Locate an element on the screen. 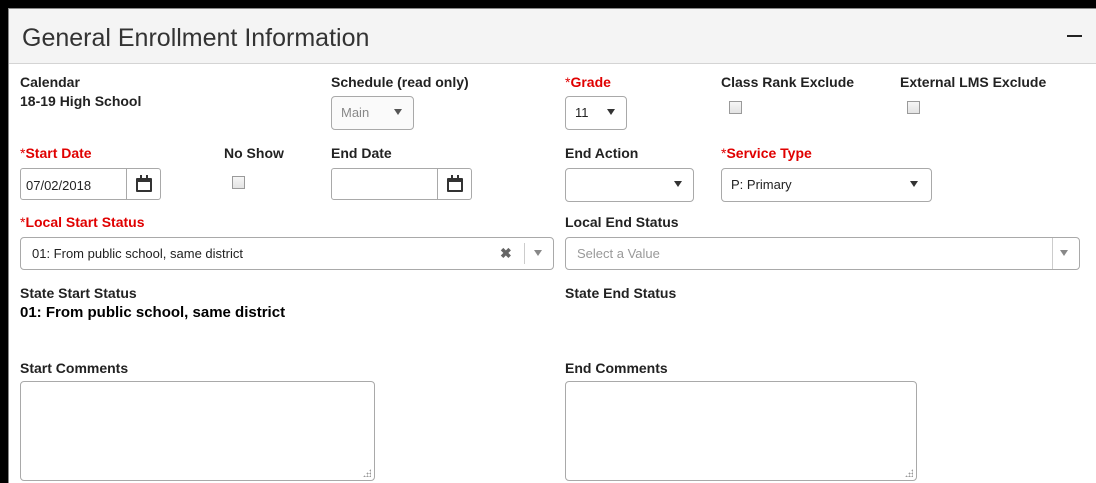  clear-icon: ✖ is located at coordinates (506, 253).